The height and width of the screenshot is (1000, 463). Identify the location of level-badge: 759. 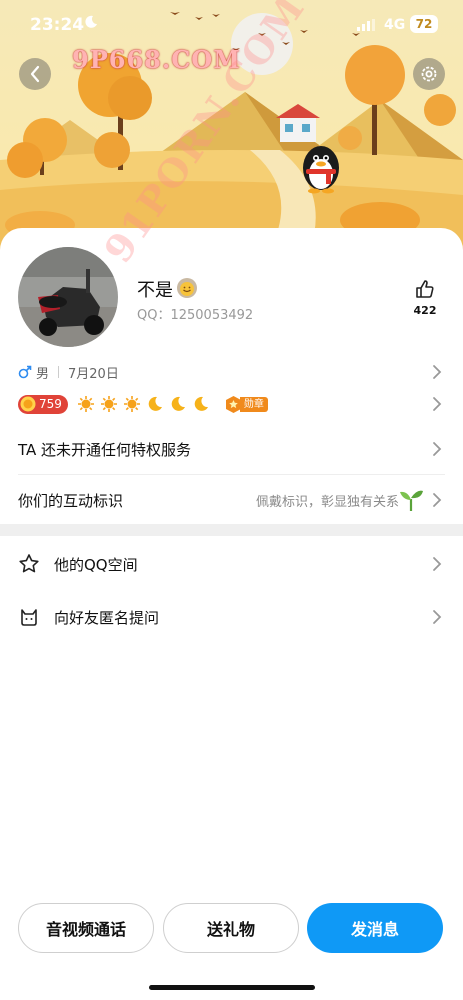
(43, 404).